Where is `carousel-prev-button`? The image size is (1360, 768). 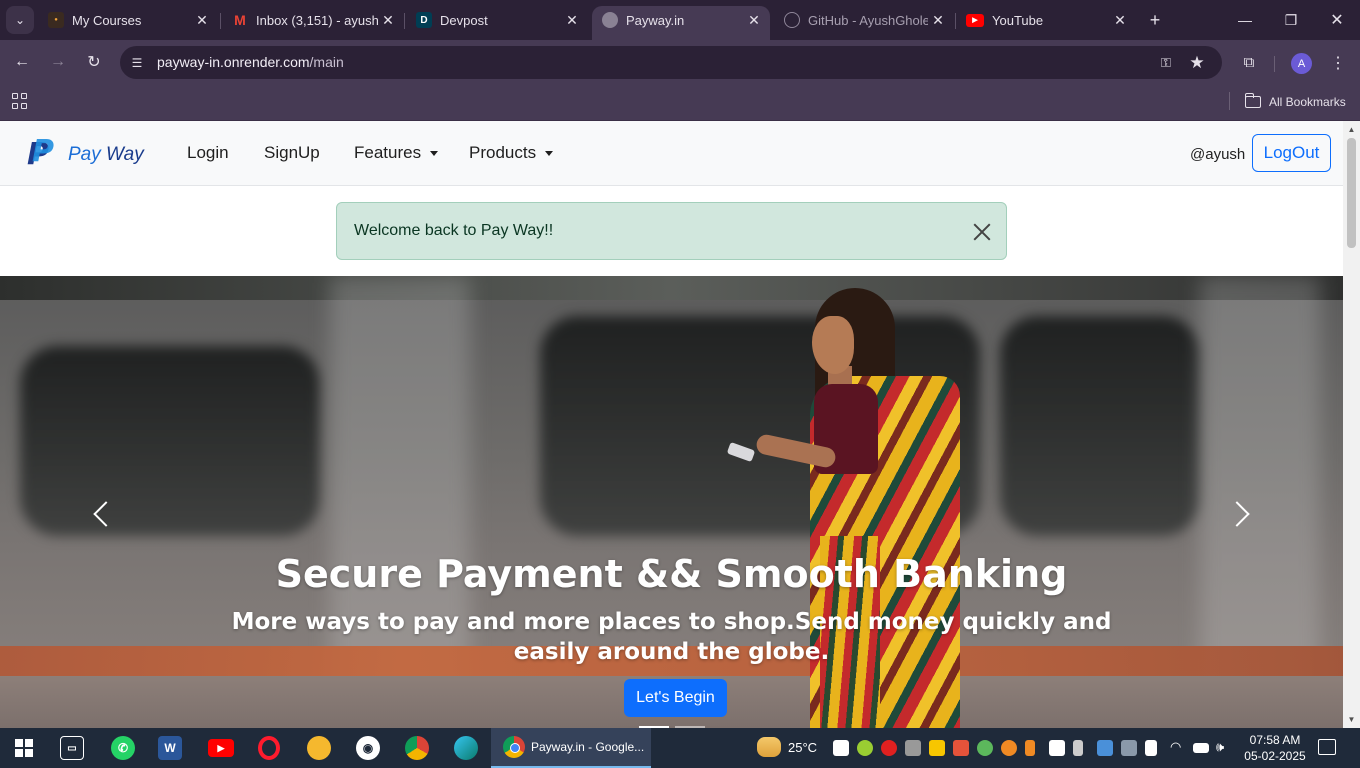 carousel-prev-button is located at coordinates (102, 515).